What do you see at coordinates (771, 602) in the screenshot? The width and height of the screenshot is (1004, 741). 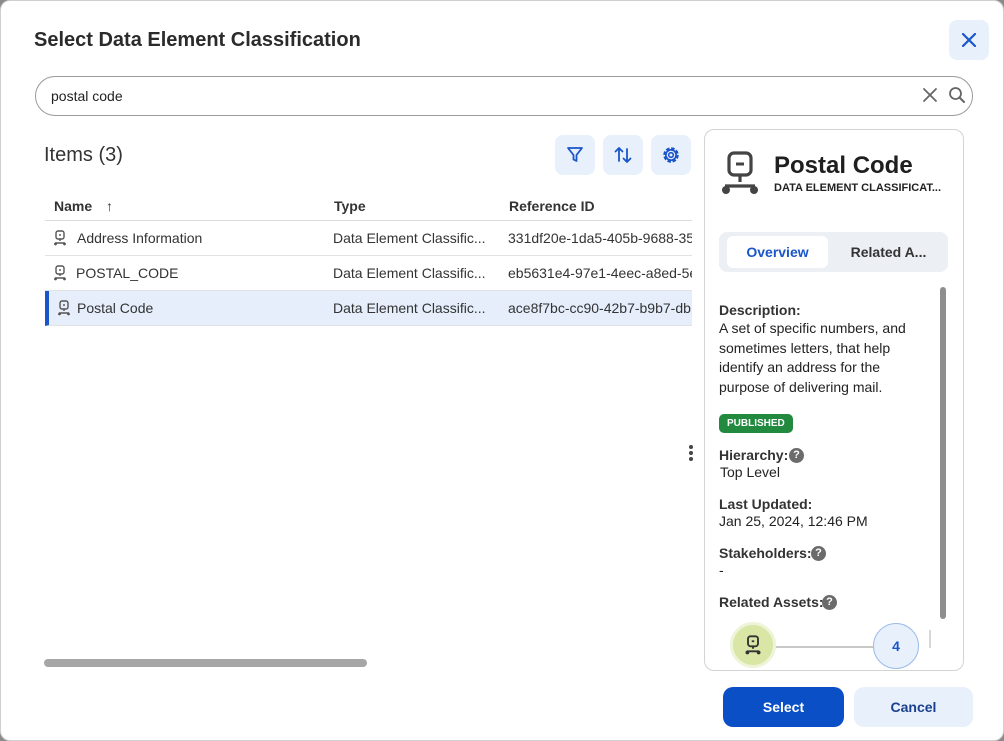 I see `related-assets-label: Related Assets:` at bounding box center [771, 602].